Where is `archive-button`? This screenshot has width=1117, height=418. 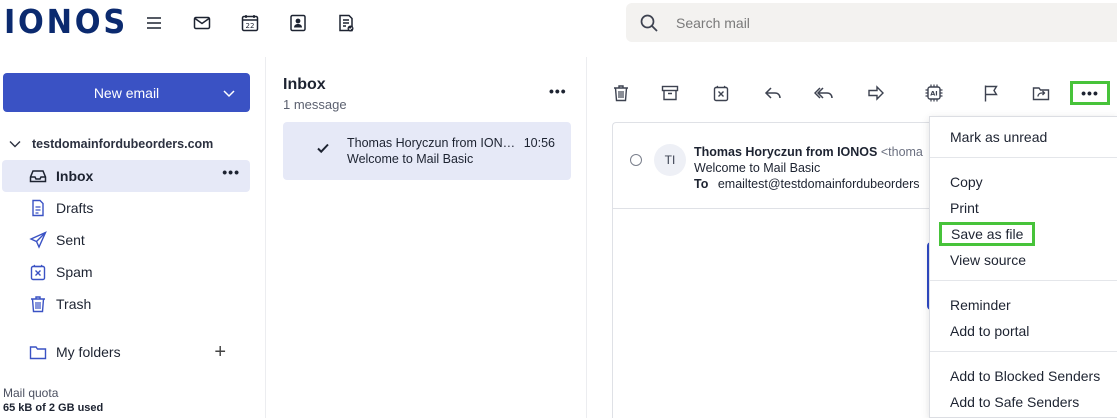 archive-button is located at coordinates (670, 93).